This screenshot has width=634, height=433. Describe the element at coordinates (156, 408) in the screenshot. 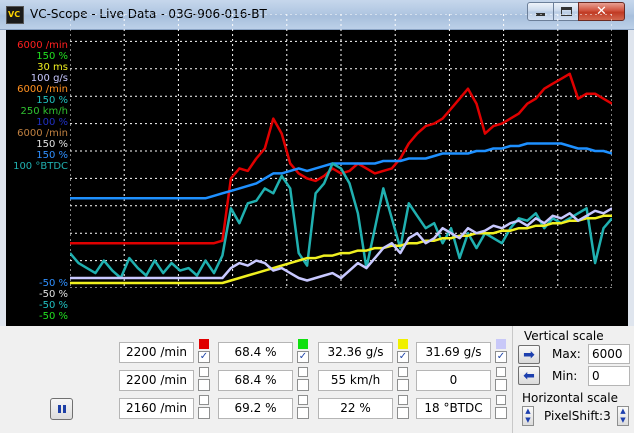

I see `channel-value: 2160 /min` at that location.